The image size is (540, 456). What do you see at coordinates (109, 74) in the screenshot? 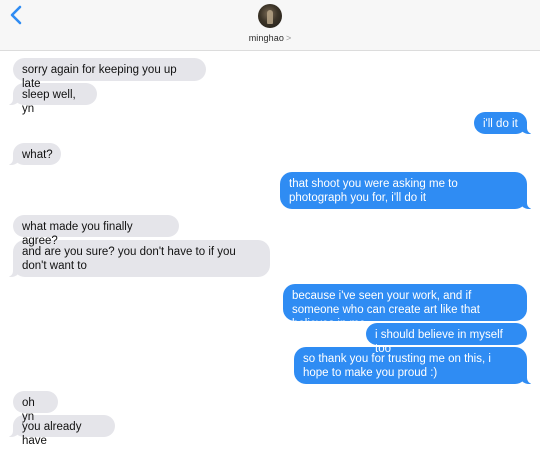
I see `message-bubble-received: sorry again for keeping you up late` at bounding box center [109, 74].